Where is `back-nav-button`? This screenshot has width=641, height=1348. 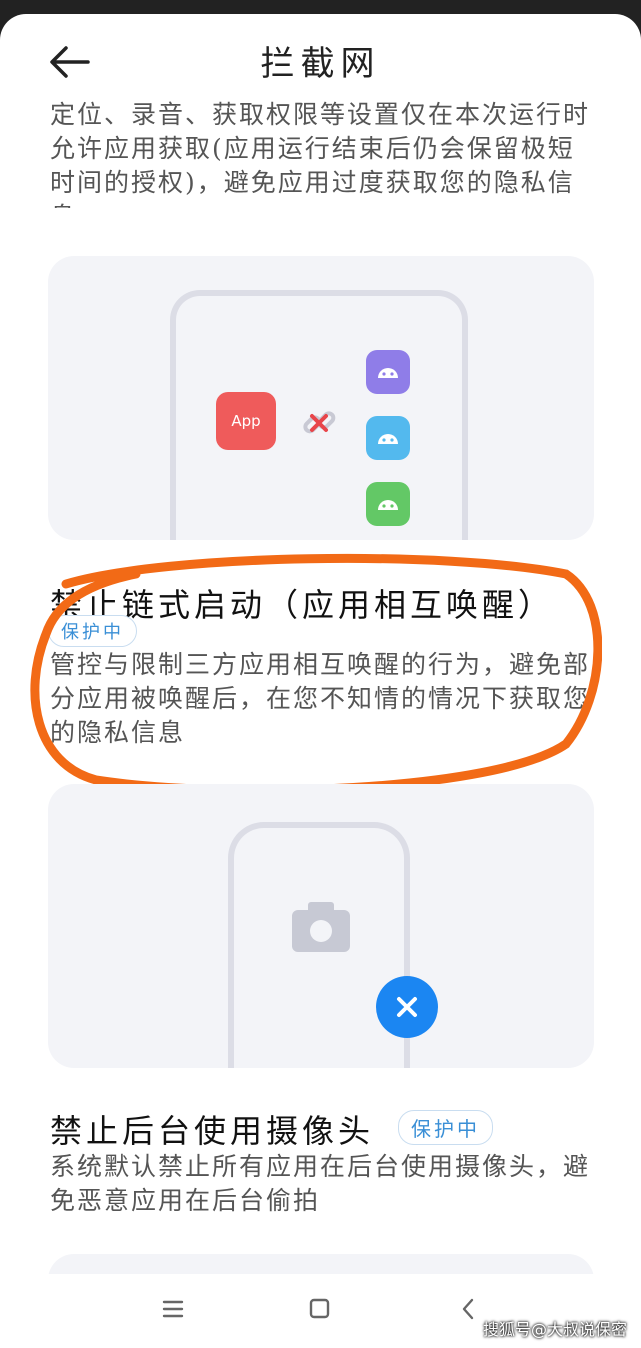
back-nav-button is located at coordinates (469, 1309).